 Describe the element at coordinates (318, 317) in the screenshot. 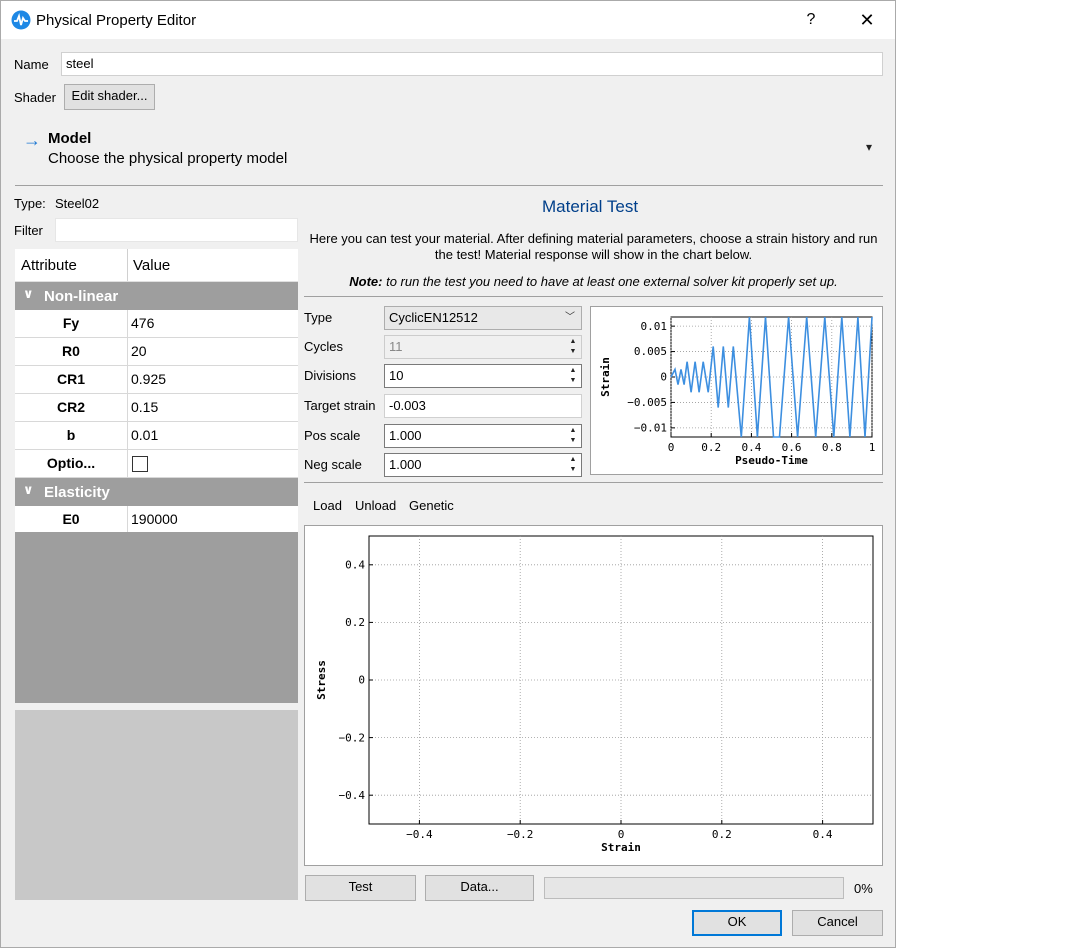

I see `history-type-label: Type` at that location.